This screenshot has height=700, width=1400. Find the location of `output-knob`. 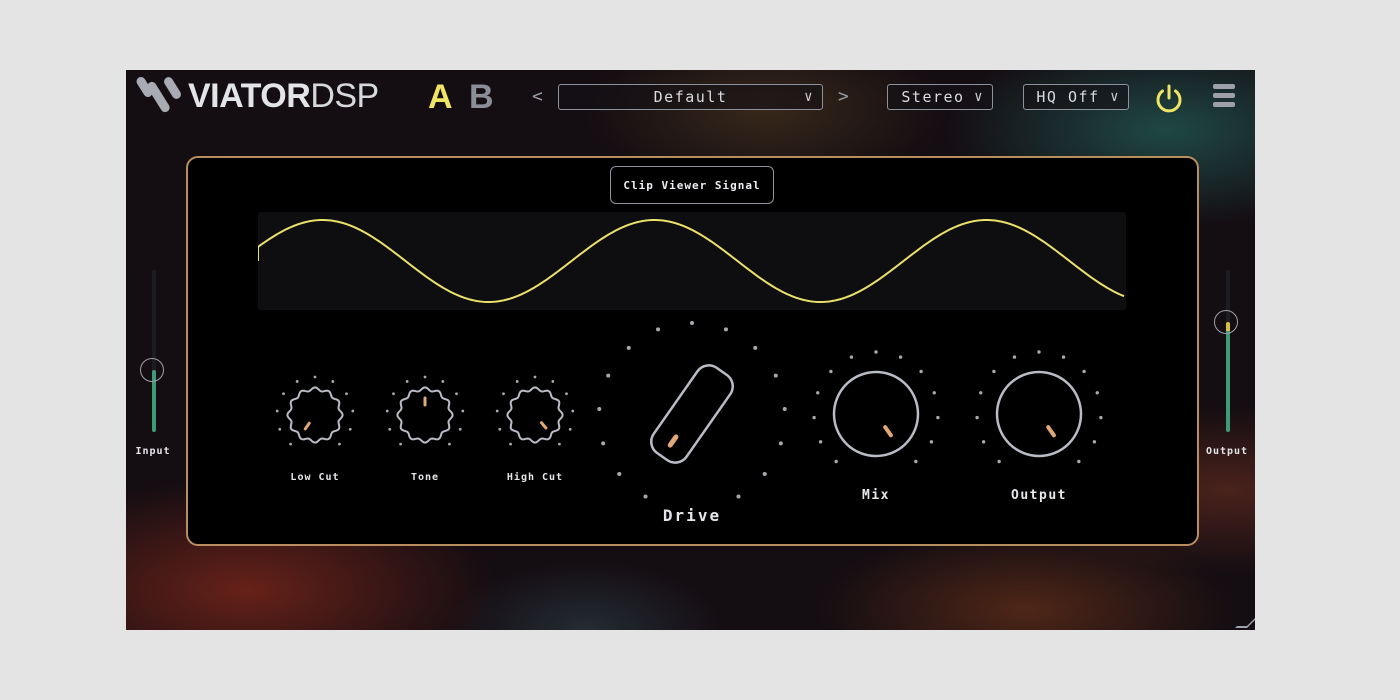

output-knob is located at coordinates (1039, 414).